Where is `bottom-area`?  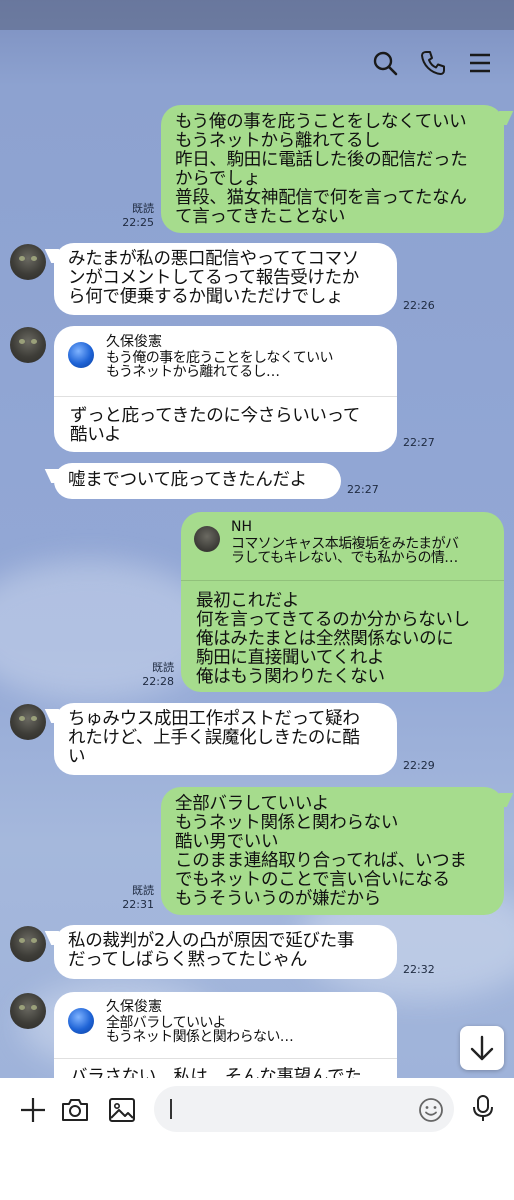
bottom-area is located at coordinates (257, 1171).